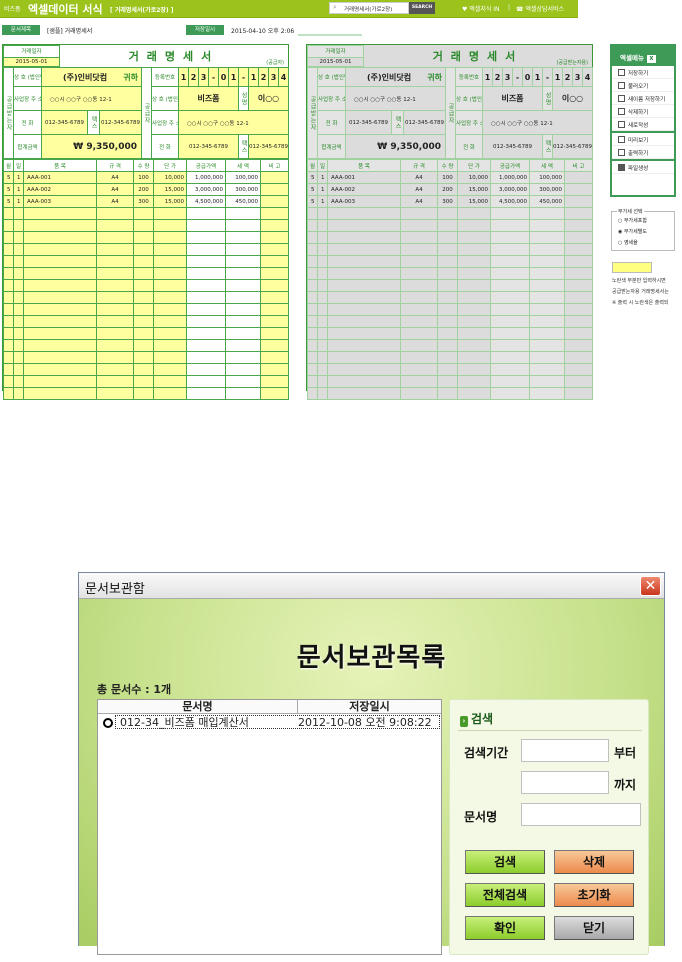  I want to click on table-cell: 4,500,000, so click(206, 201).